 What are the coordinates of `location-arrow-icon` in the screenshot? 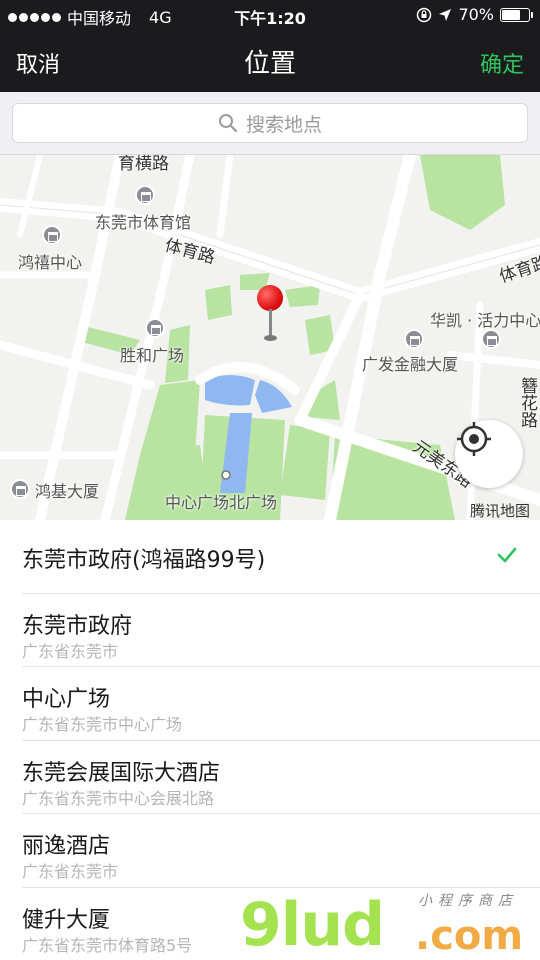 It's located at (445, 14).